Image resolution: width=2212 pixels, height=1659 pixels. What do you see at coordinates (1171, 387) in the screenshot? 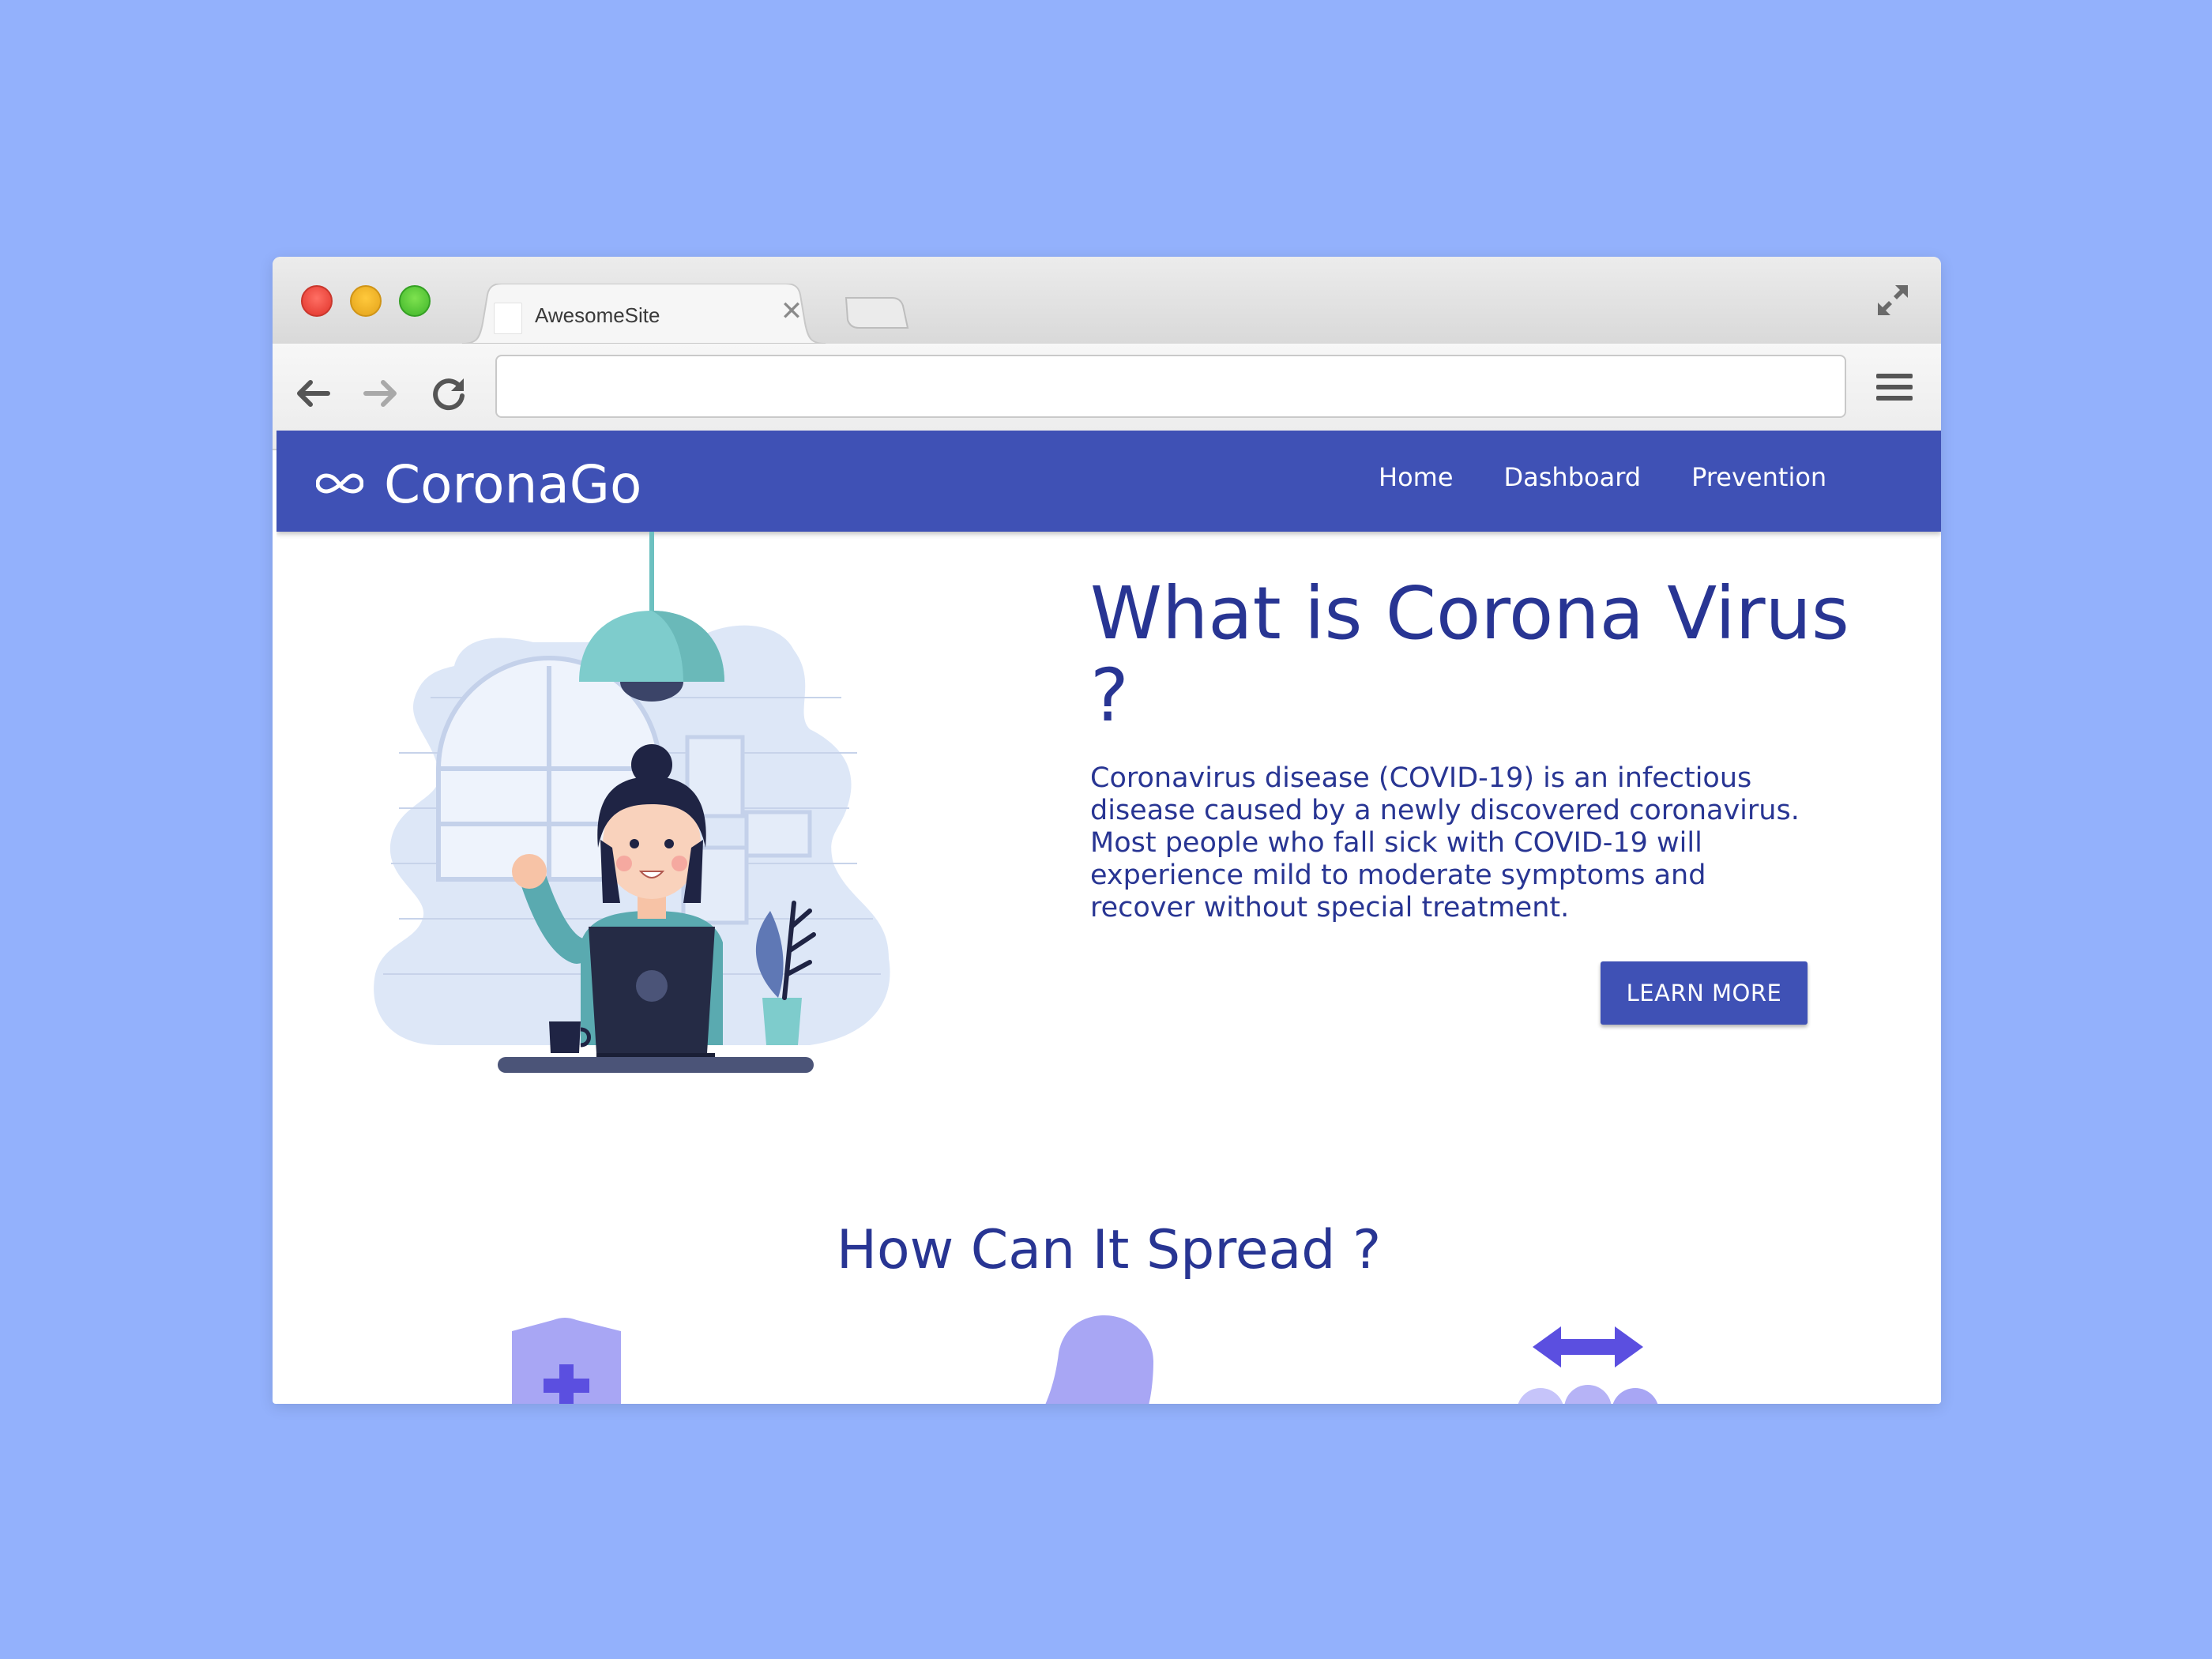
I see `address-bar` at bounding box center [1171, 387].